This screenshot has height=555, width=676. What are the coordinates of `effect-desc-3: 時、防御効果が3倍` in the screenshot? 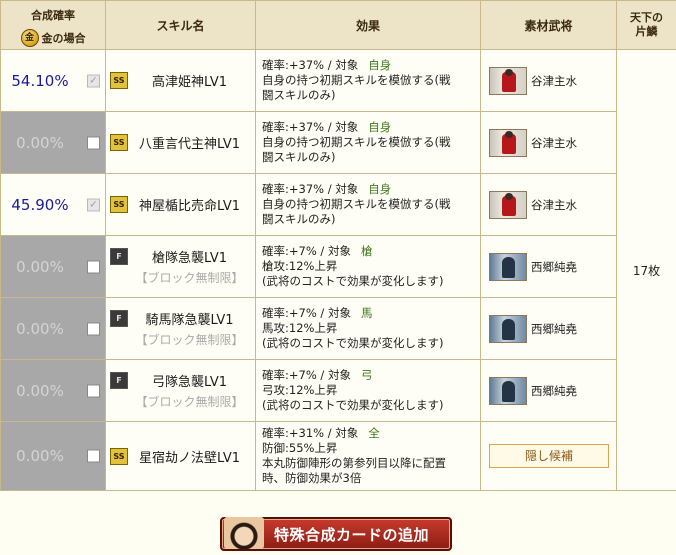 It's located at (312, 478).